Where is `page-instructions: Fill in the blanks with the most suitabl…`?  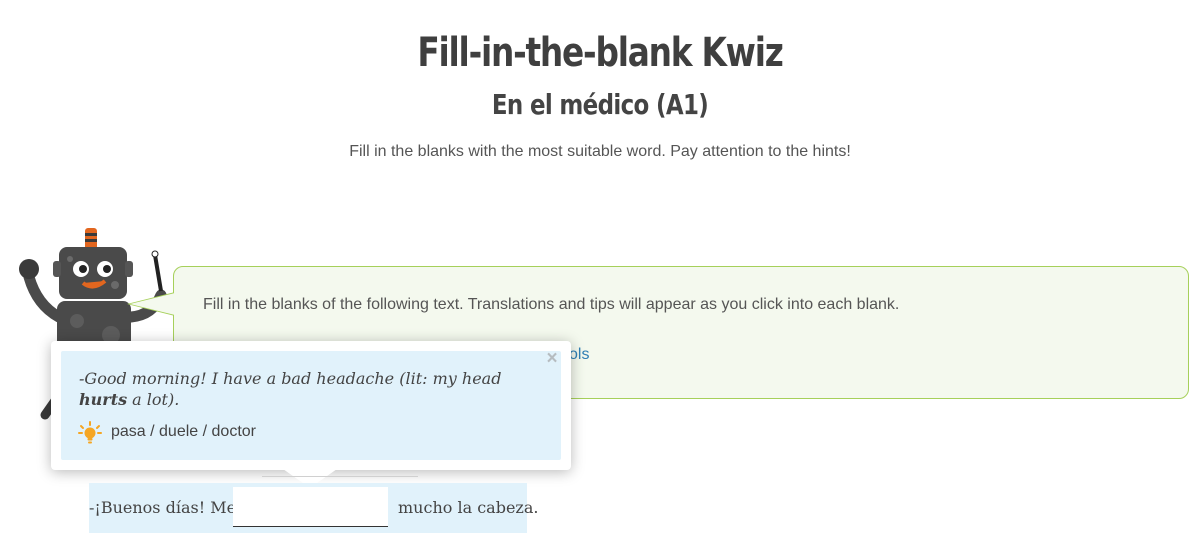 page-instructions: Fill in the blanks with the most suitabl… is located at coordinates (600, 151).